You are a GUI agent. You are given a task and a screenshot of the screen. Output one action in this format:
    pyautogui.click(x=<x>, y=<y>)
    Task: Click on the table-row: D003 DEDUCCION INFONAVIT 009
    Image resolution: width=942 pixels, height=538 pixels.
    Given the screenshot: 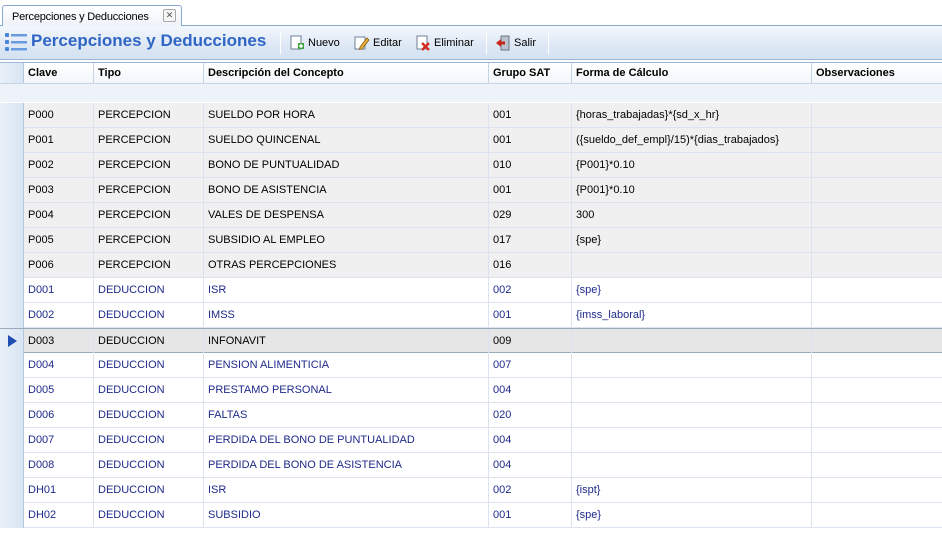 What is the action you would take?
    pyautogui.click(x=471, y=341)
    